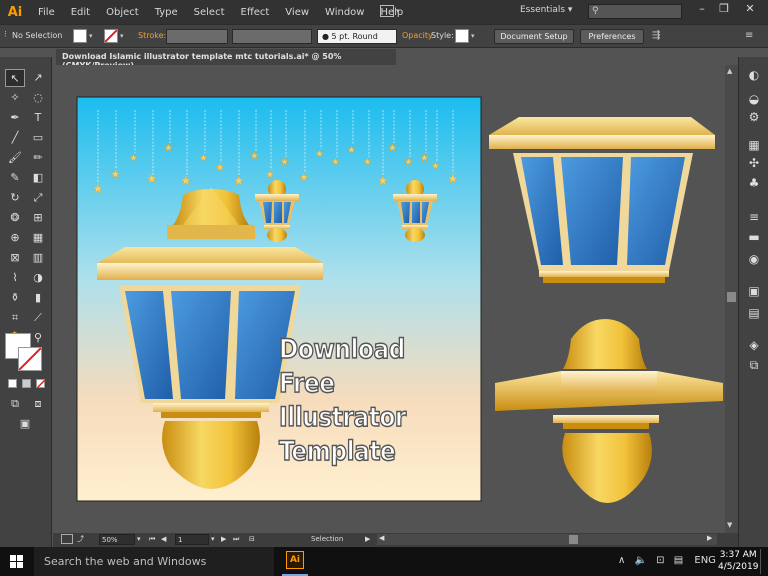 This screenshot has width=768, height=576. Describe the element at coordinates (754, 291) in the screenshot. I see `graphic-styles-panel-icon: ▣` at that location.